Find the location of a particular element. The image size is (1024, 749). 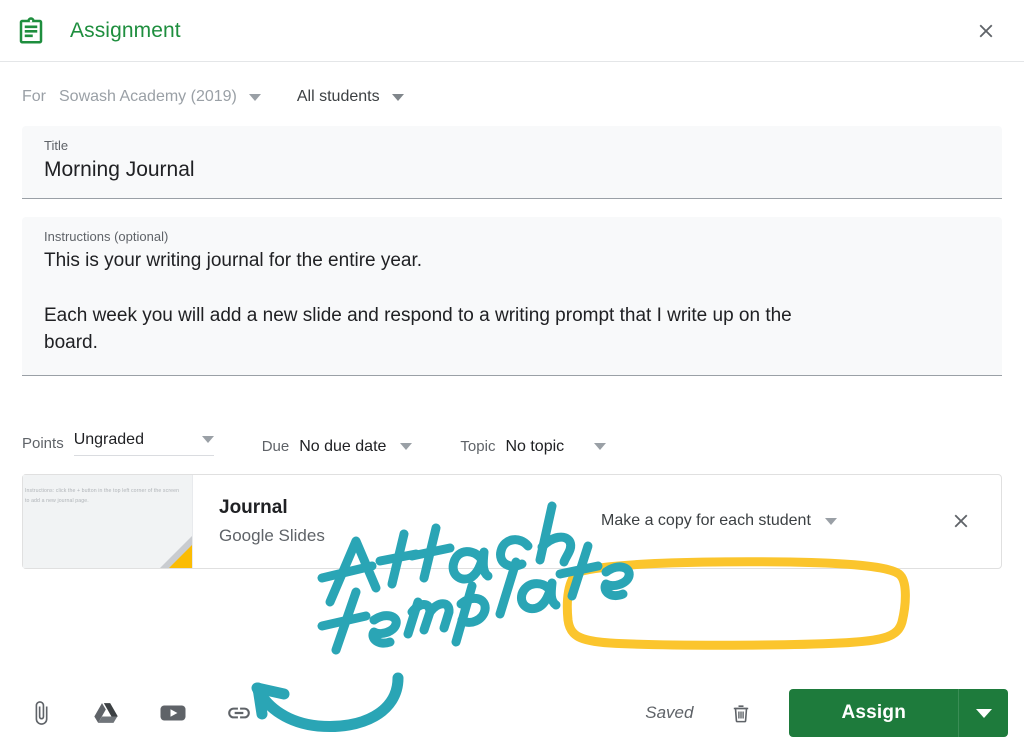

title-field-label: Title is located at coordinates (56, 145).